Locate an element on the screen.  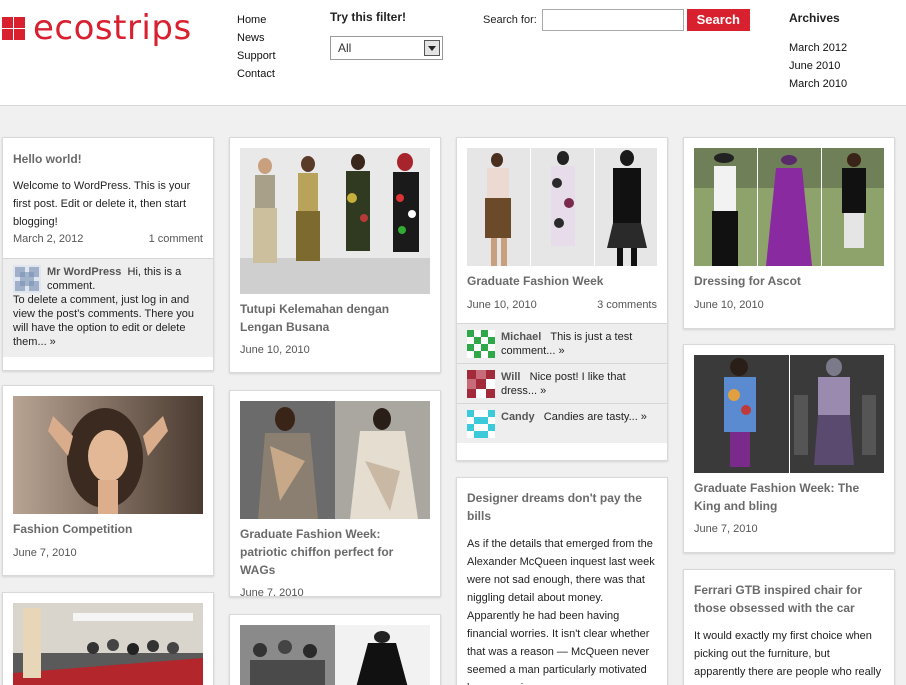
comment-item: Will Nice post! I like that dress... » is located at coordinates (562, 384).